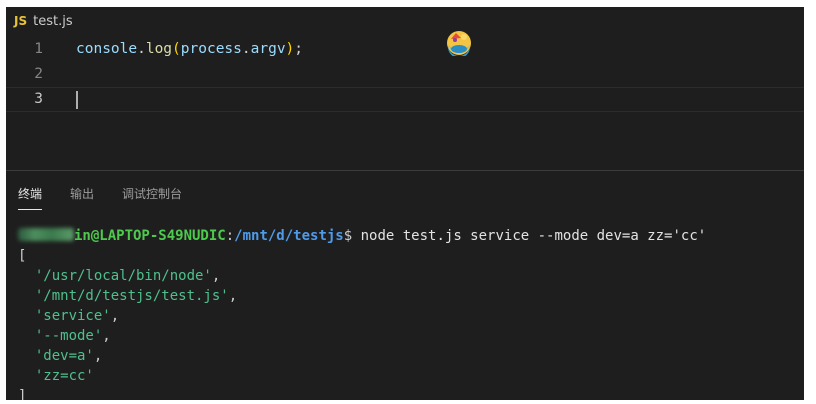 The width and height of the screenshot is (816, 404). Describe the element at coordinates (30, 197) in the screenshot. I see `tab-terminal: 终端` at that location.